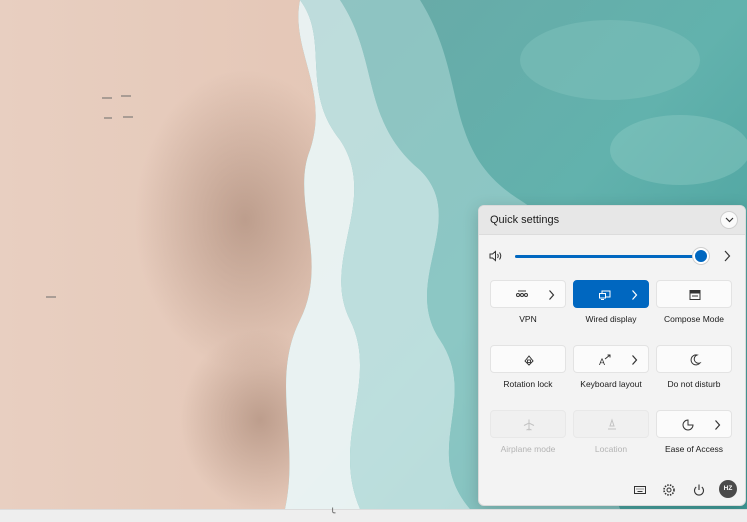 This screenshot has height=522, width=747. Describe the element at coordinates (611, 449) in the screenshot. I see `tile-label-location: Location` at that location.